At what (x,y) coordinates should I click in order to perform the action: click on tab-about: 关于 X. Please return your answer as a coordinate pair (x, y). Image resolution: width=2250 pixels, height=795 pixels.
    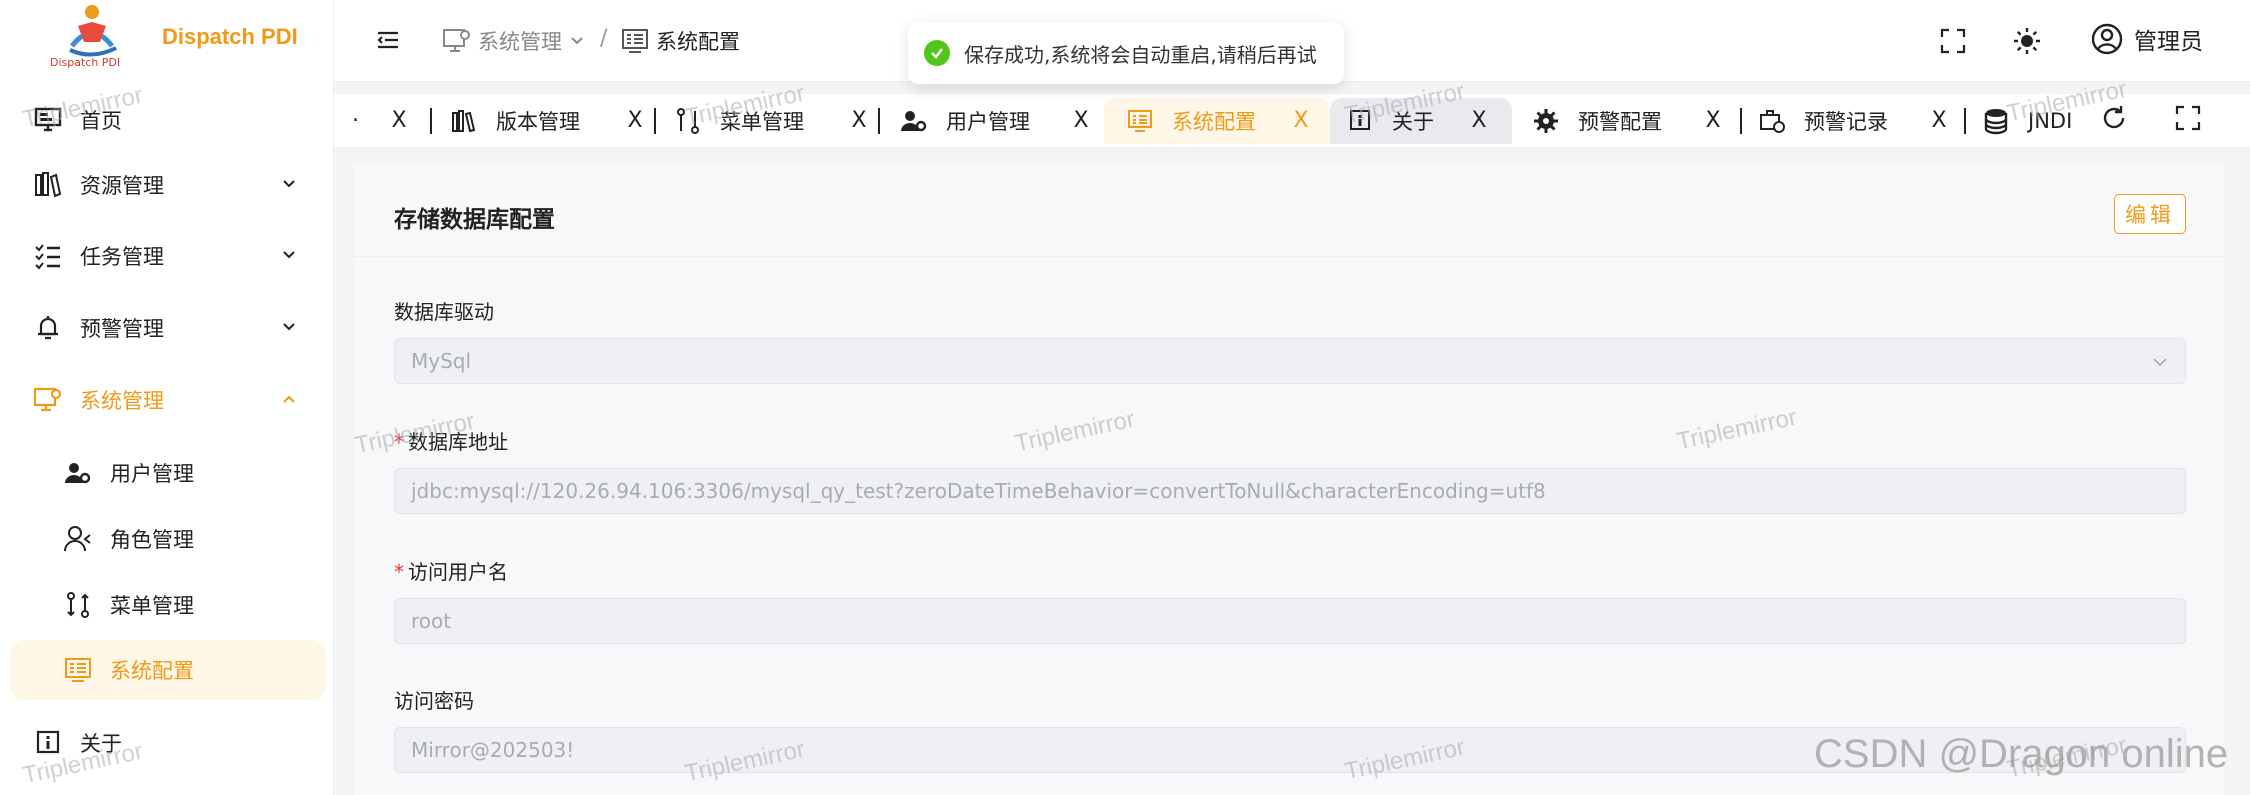
    Looking at the image, I should click on (1421, 121).